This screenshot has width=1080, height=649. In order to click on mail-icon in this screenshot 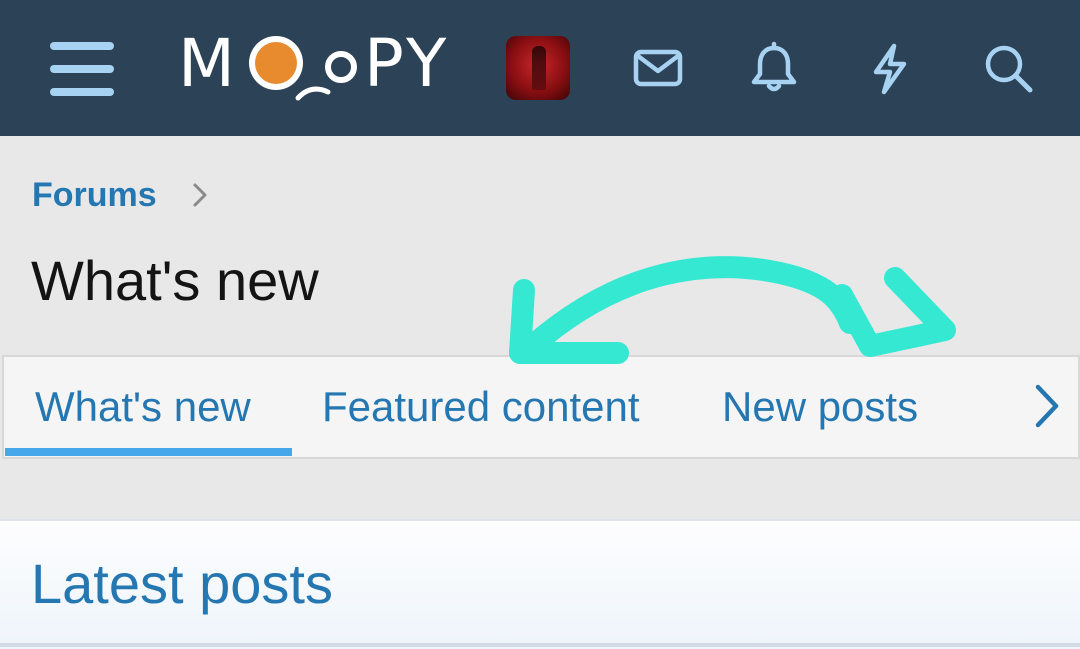, I will do `click(658, 68)`.